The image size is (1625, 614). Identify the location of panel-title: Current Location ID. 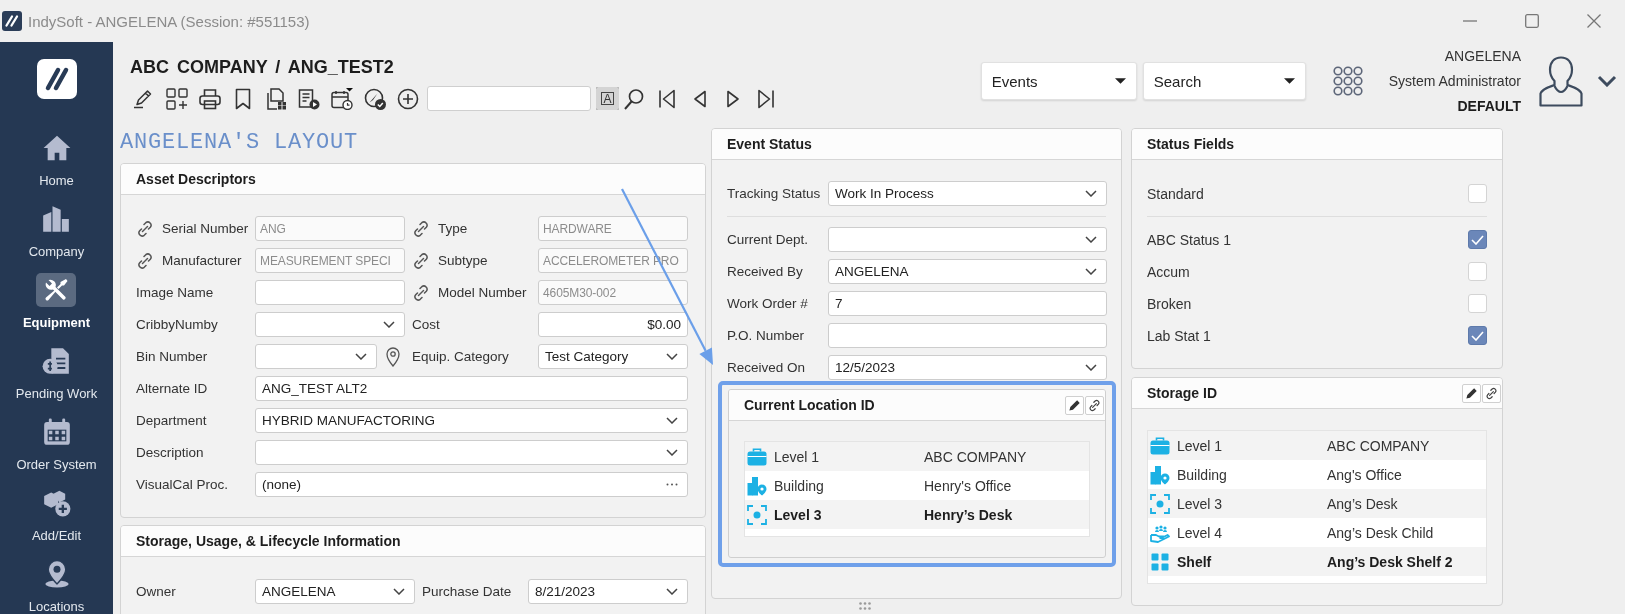
(809, 405).